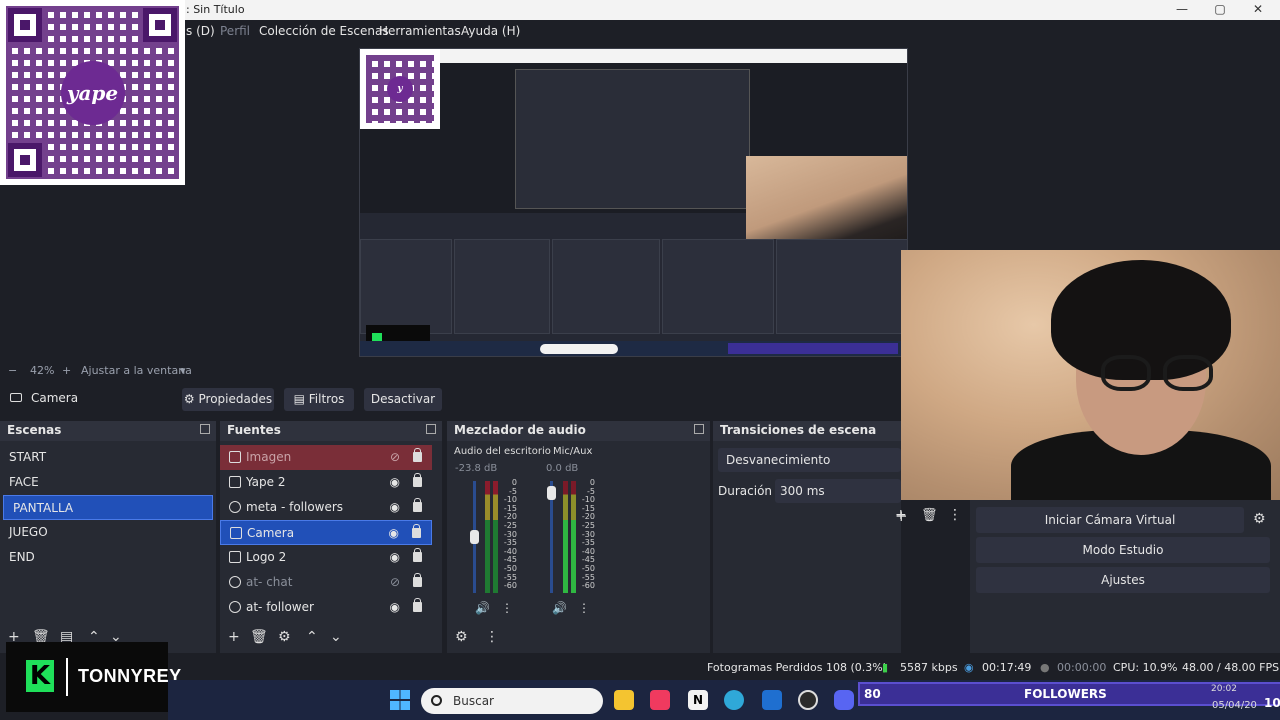  I want to click on scene-item-selected: PANTALLA, so click(108, 507).